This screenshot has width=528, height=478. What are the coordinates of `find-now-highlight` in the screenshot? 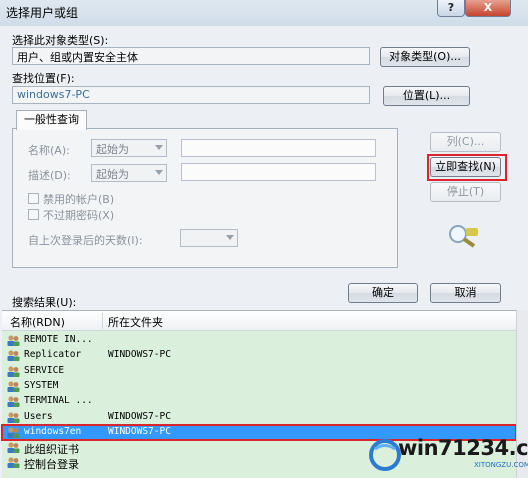 It's located at (467, 167).